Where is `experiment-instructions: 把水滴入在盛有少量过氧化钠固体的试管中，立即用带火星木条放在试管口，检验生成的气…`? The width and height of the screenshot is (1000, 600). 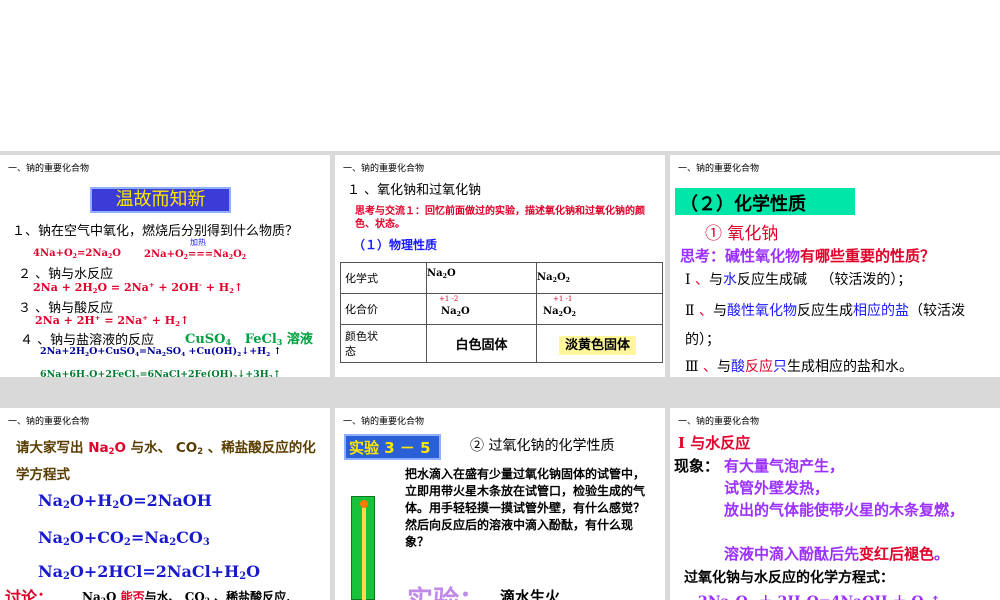
experiment-instructions: 把水滴入在盛有少量过氧化钠固体的试管中，立即用带火星木条放在试管口，检验生成的气… is located at coordinates (525, 508).